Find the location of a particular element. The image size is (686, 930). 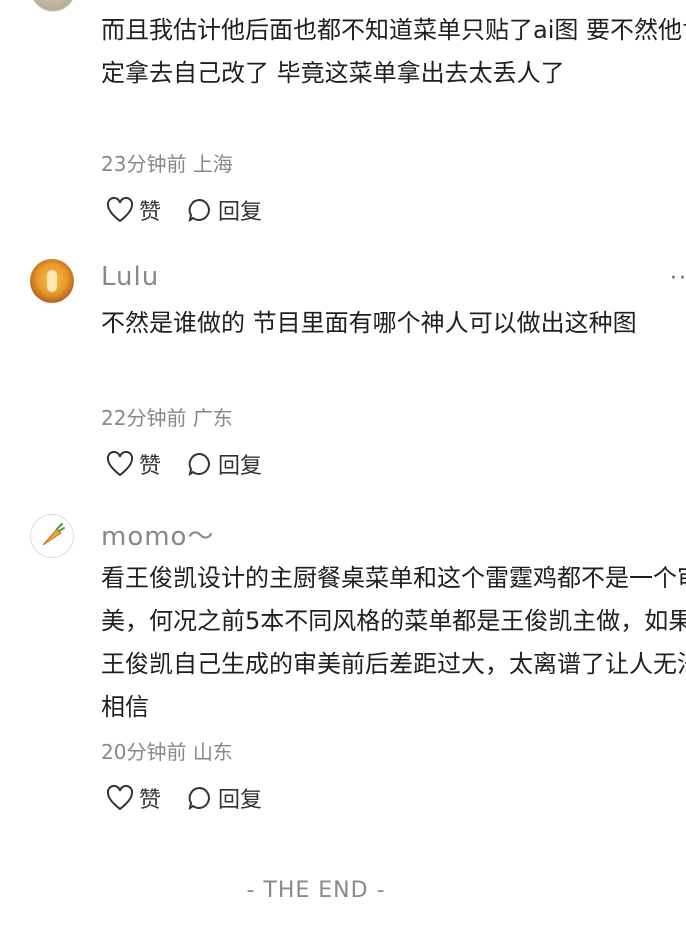

username: momo～ is located at coordinates (157, 534).